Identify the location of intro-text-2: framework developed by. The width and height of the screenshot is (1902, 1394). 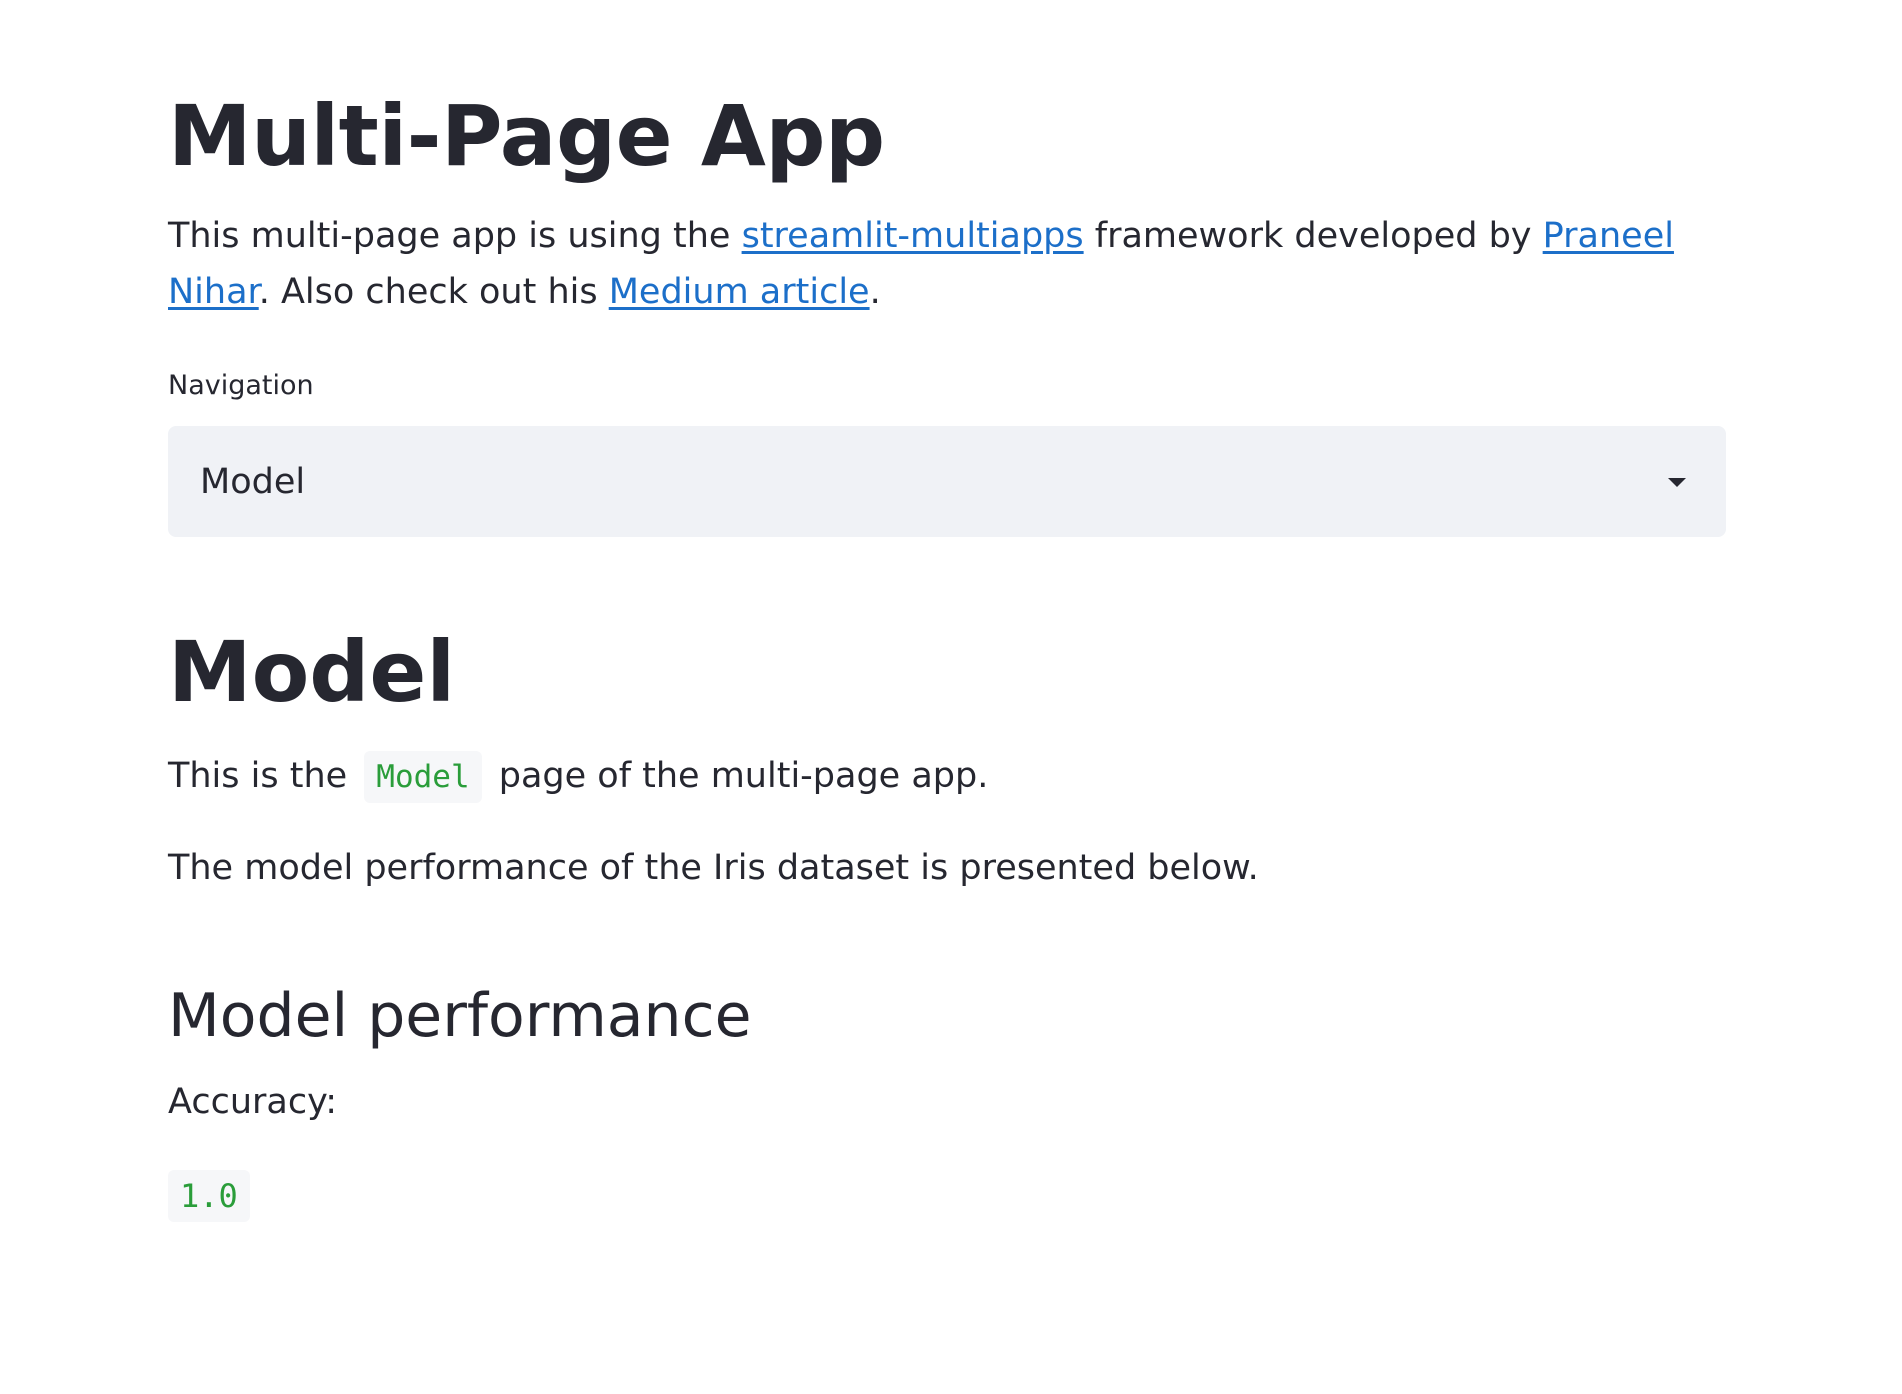
(1313, 236).